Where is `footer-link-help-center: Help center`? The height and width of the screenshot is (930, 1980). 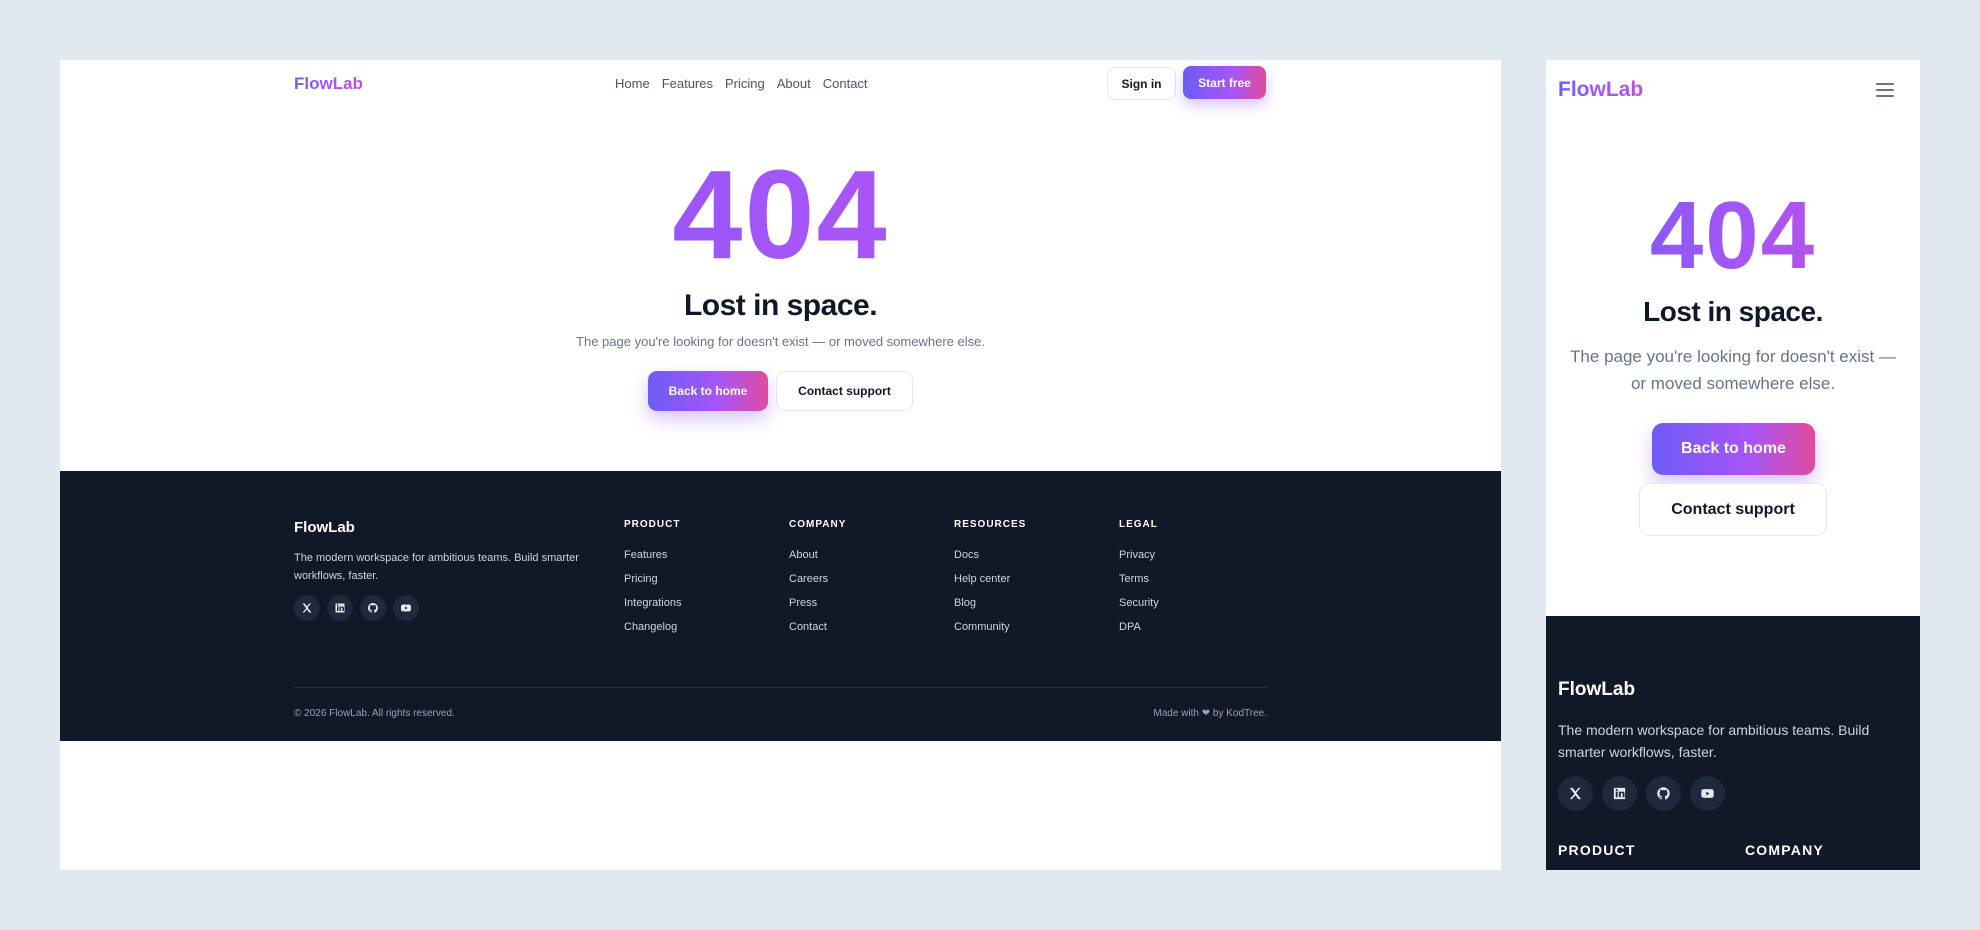
footer-link-help-center: Help center is located at coordinates (990, 579).